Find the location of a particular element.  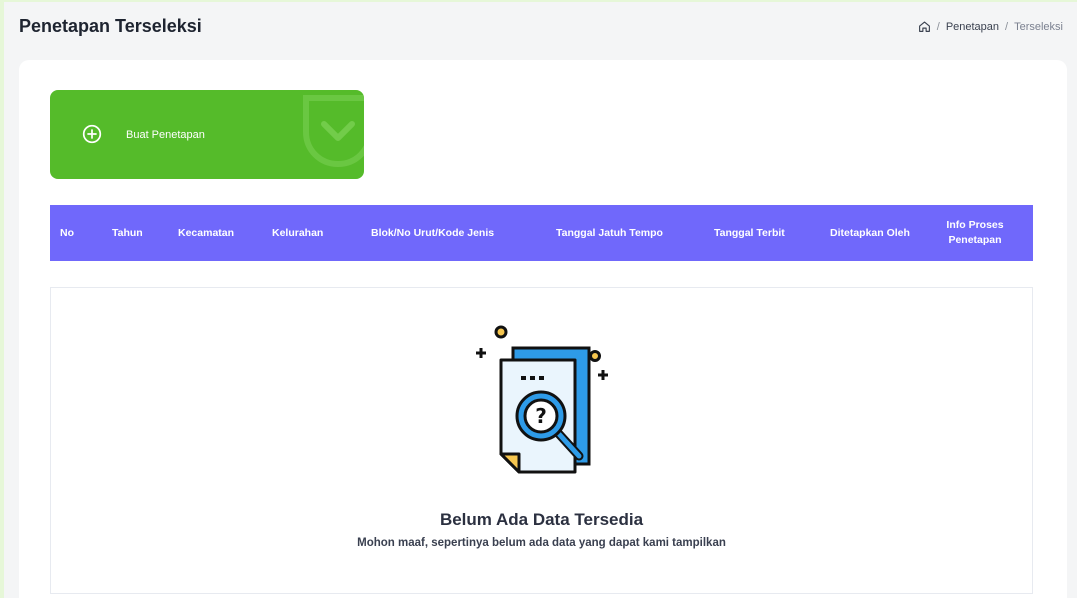

document-search-icon: ? is located at coordinates (542, 399).